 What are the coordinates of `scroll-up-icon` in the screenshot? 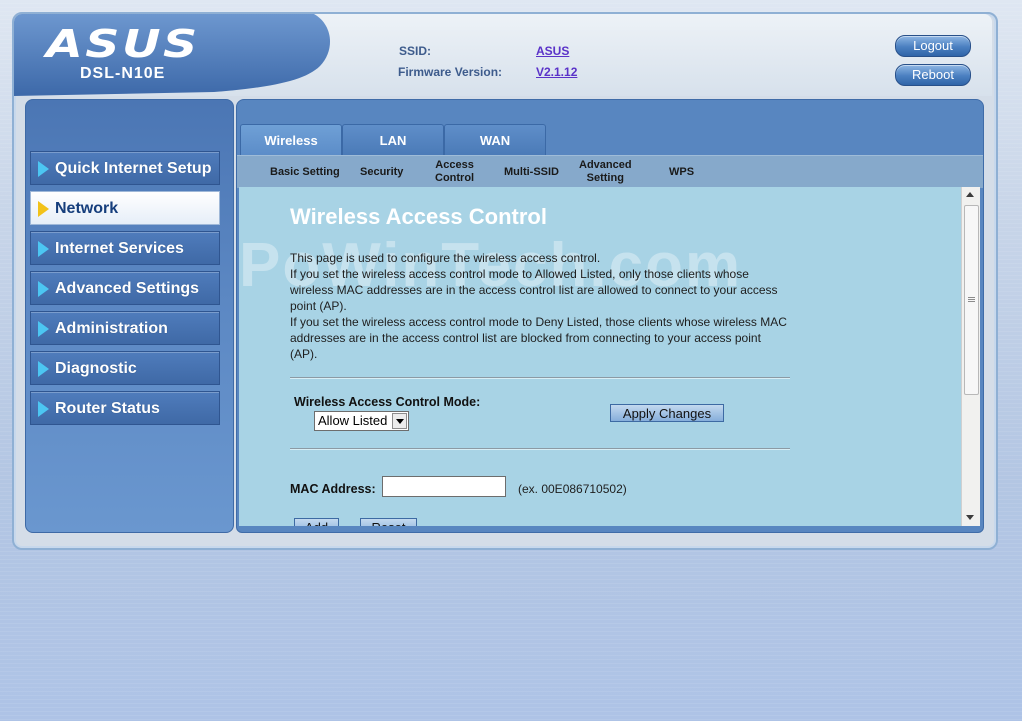 It's located at (970, 194).